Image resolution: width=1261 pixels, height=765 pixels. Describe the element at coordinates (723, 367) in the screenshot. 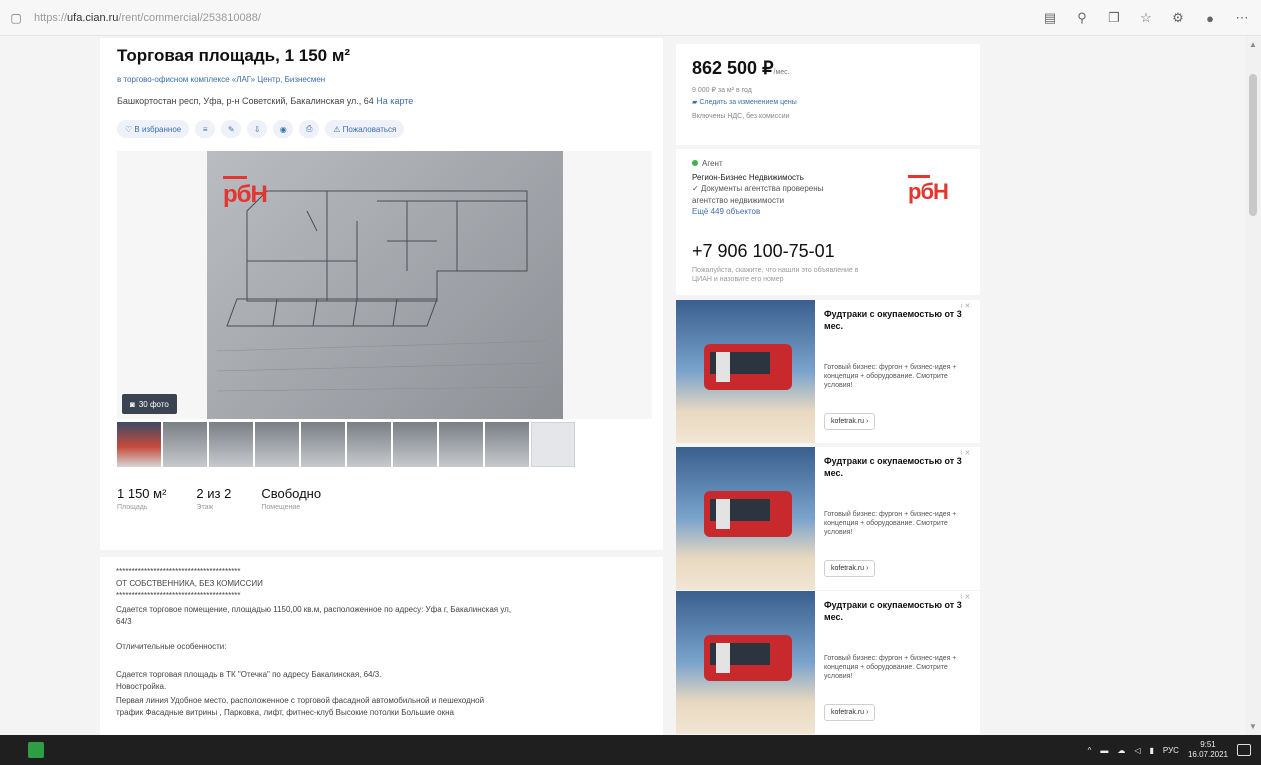

I see `food-truck-panel` at that location.